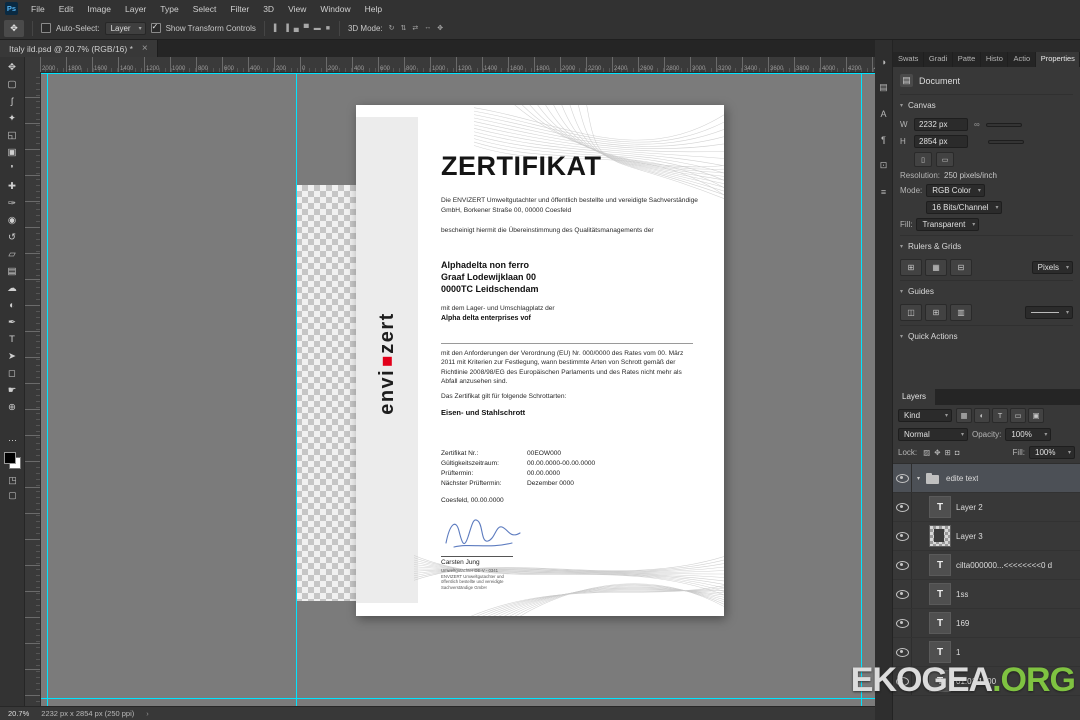 Image resolution: width=1080 pixels, height=720 pixels. Describe the element at coordinates (861, 389) in the screenshot. I see `guide-vertical-right` at that location.